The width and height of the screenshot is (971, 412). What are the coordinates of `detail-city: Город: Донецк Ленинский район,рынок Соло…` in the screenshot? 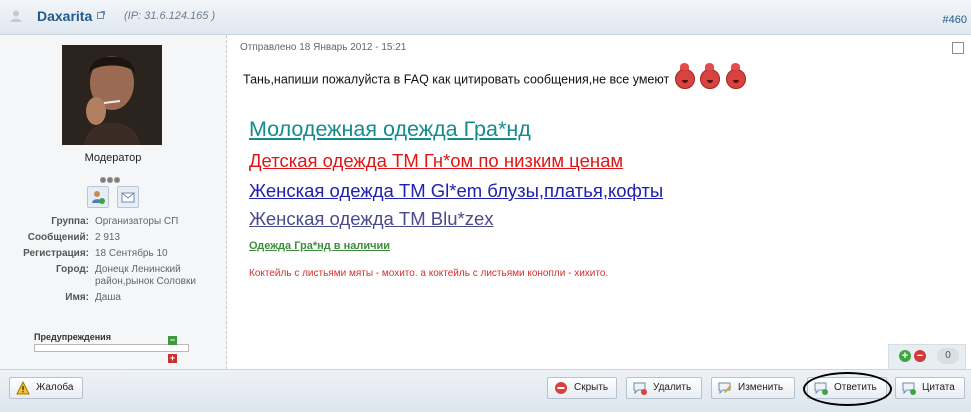 It's located at (113, 276).